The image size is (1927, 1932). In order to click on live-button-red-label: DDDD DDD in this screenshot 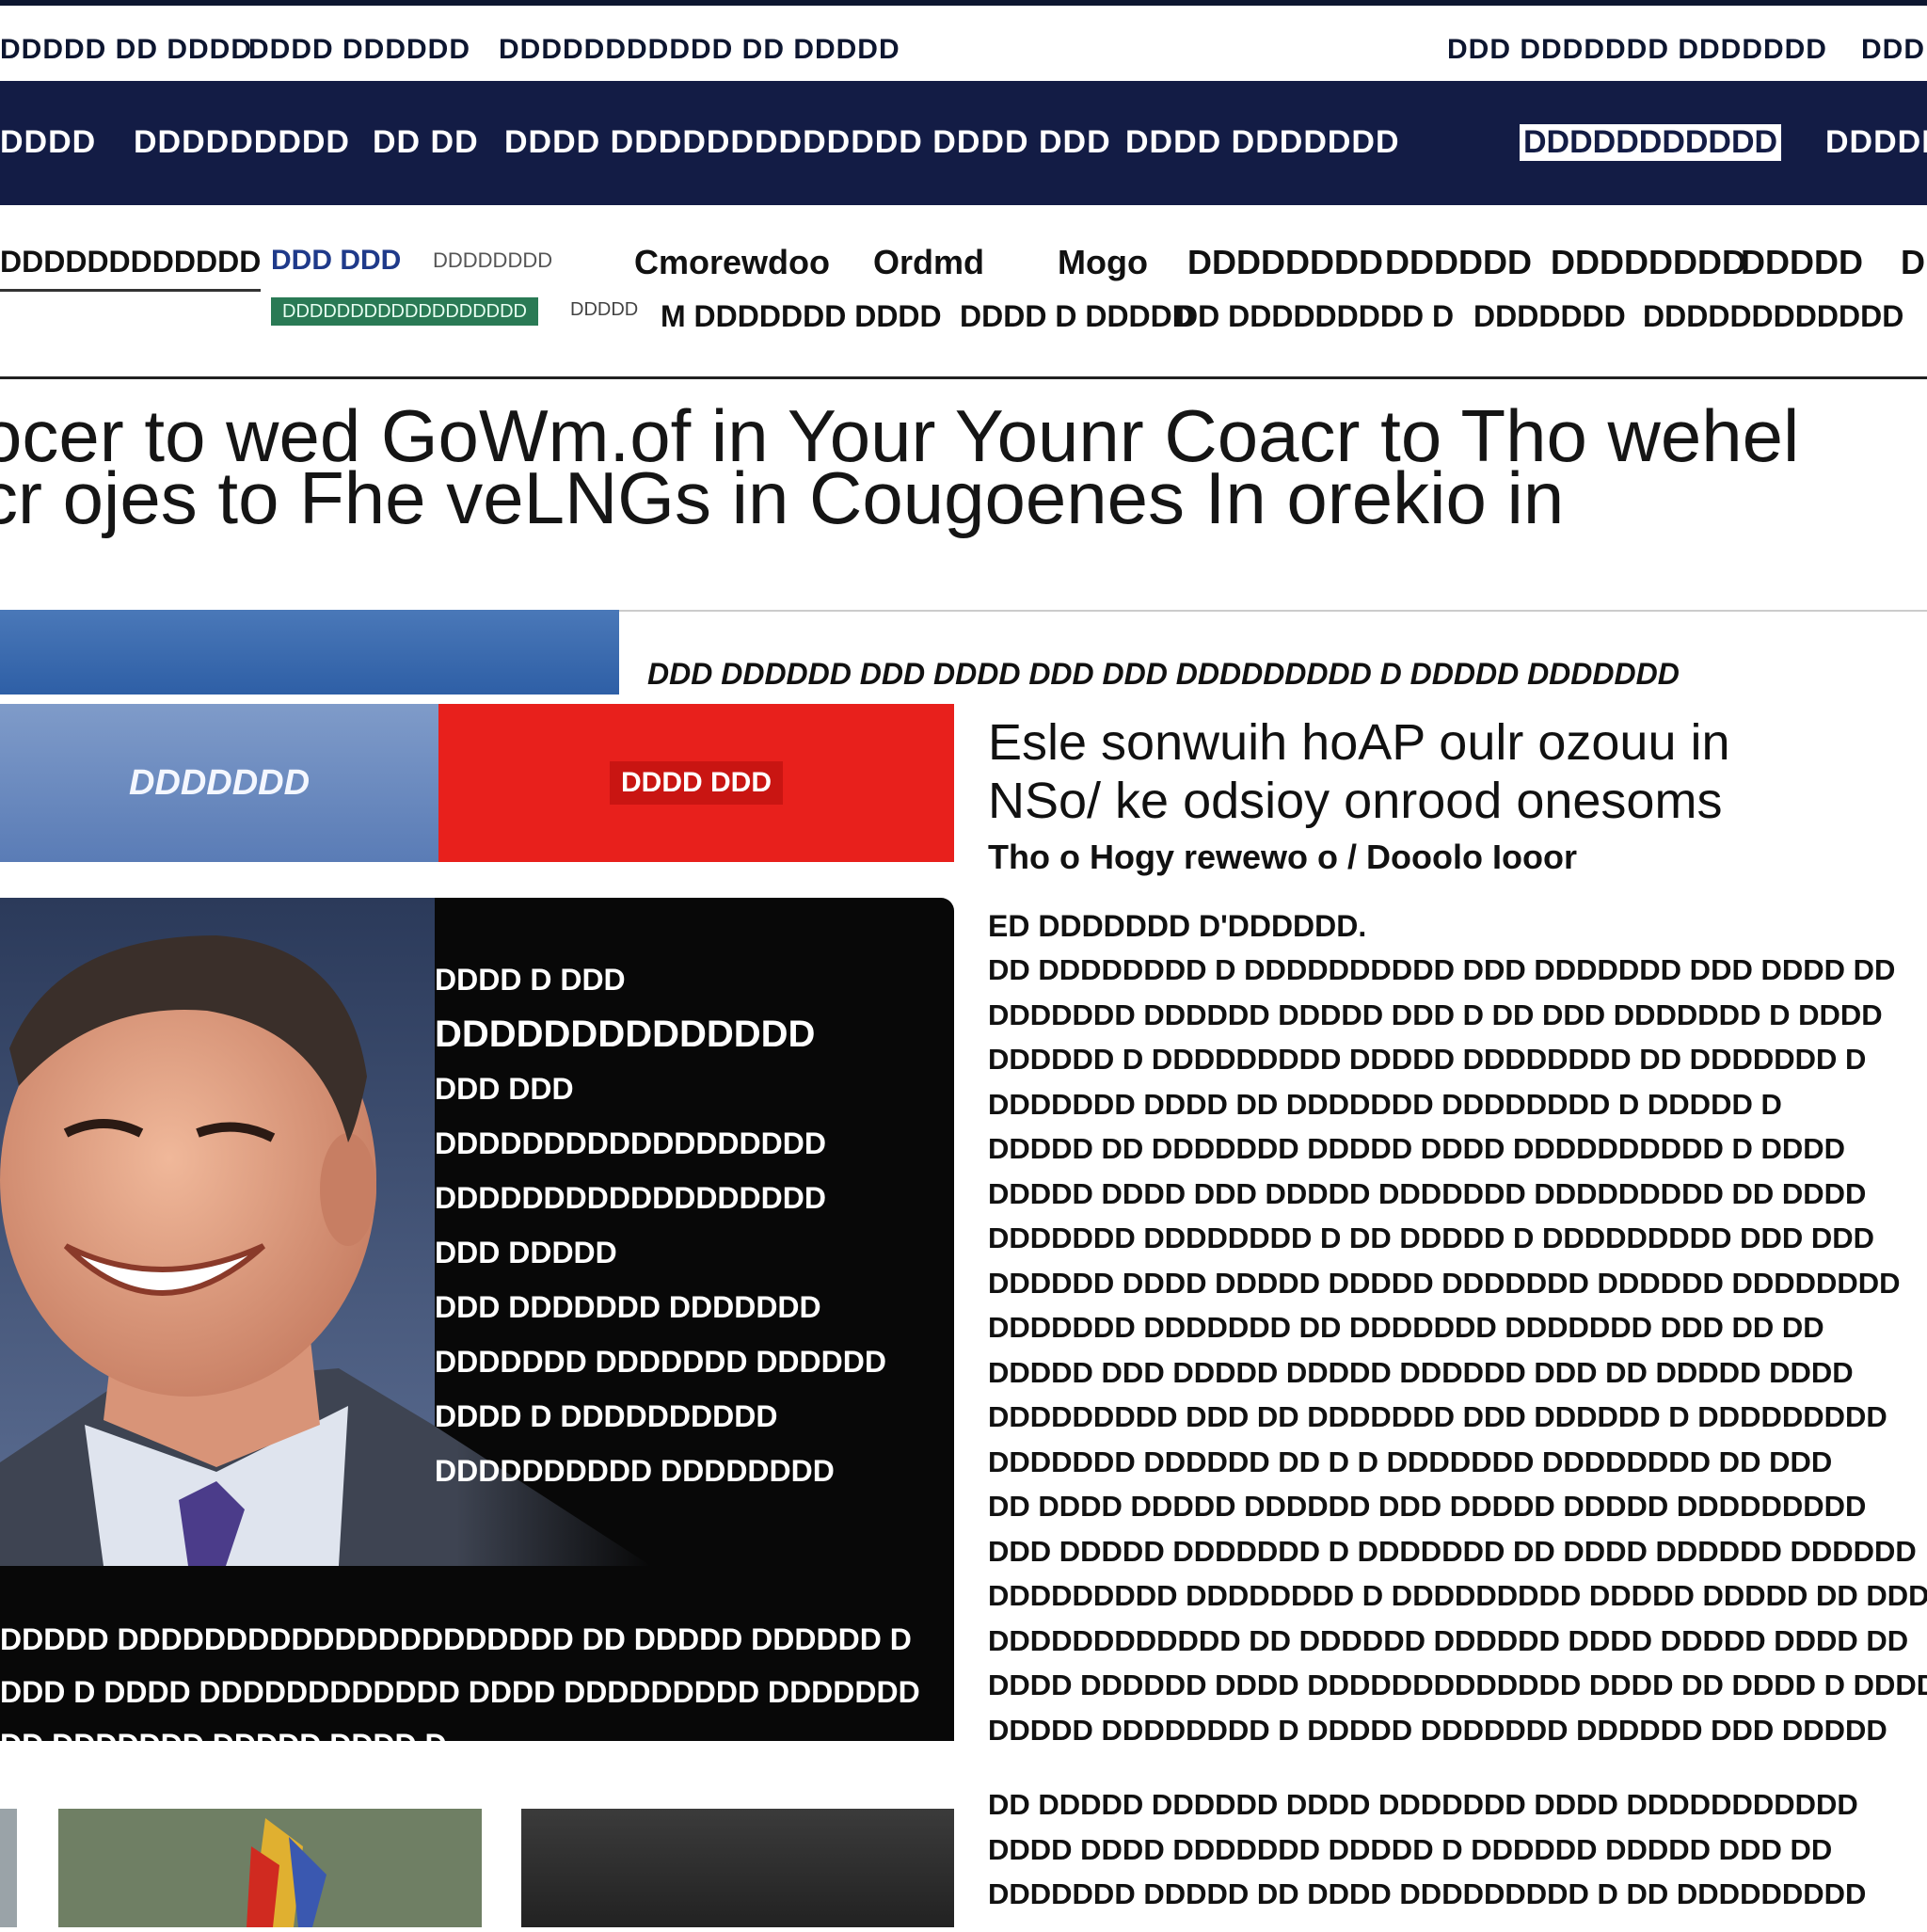, I will do `click(696, 783)`.